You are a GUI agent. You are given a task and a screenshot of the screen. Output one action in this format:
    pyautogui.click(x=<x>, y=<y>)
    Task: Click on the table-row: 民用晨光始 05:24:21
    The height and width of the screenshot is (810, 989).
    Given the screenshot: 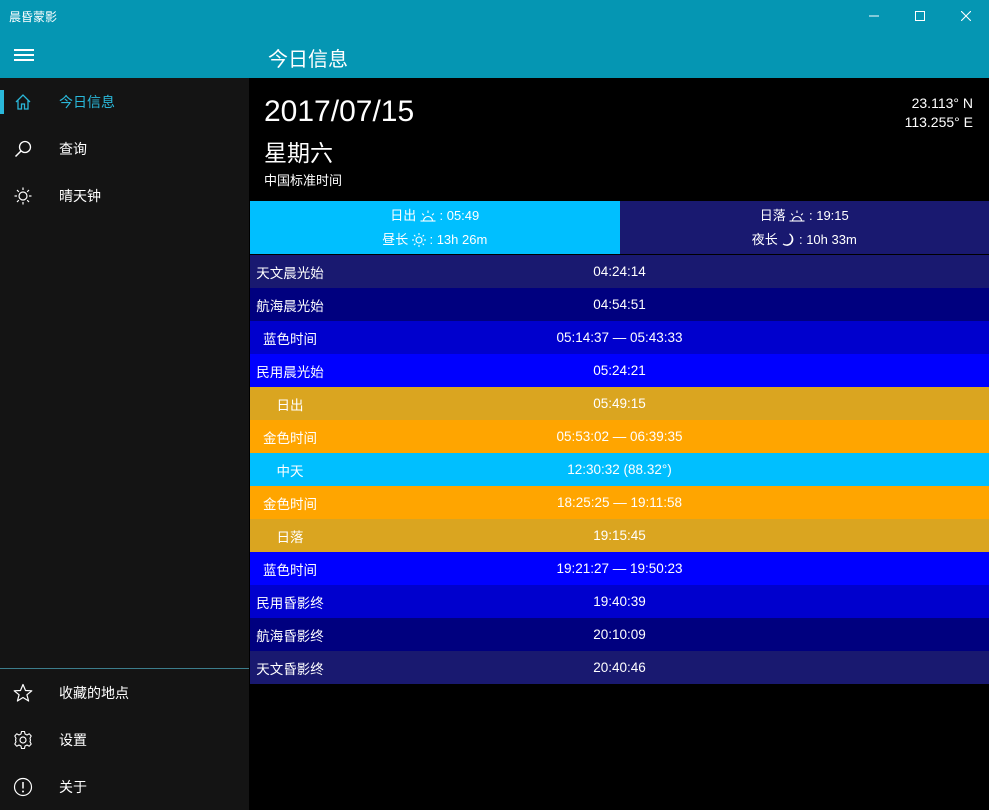 What is the action you would take?
    pyautogui.click(x=619, y=370)
    